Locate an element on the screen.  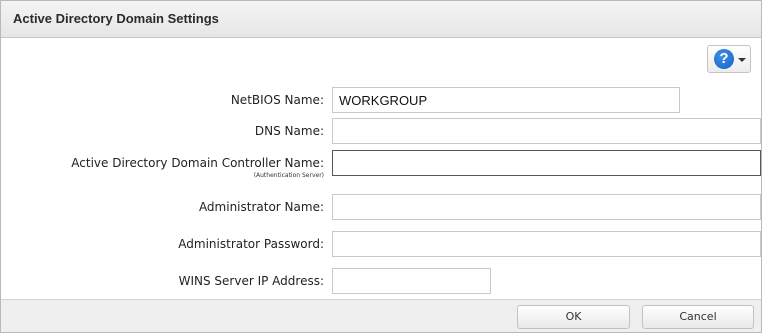
domain-controller-sublabel: (Authentication Server) is located at coordinates (288, 175).